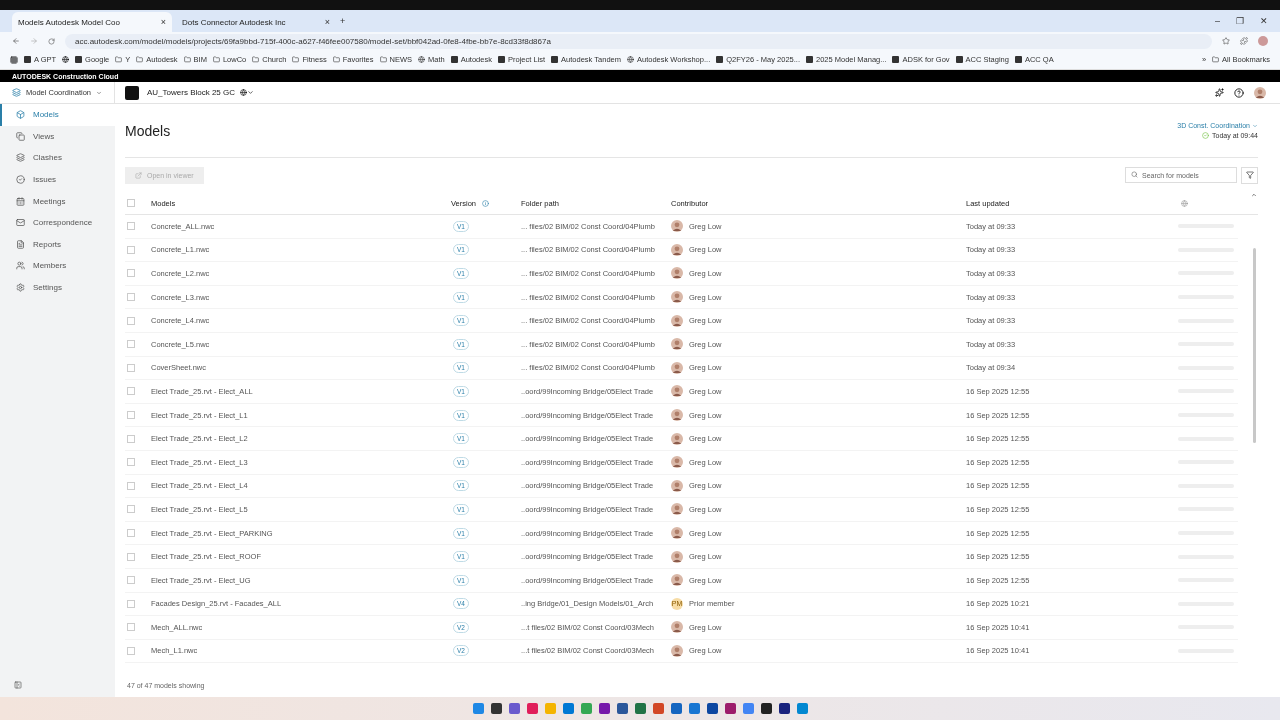 The height and width of the screenshot is (720, 1280). Describe the element at coordinates (16, 41) in the screenshot. I see `back-icon` at that location.